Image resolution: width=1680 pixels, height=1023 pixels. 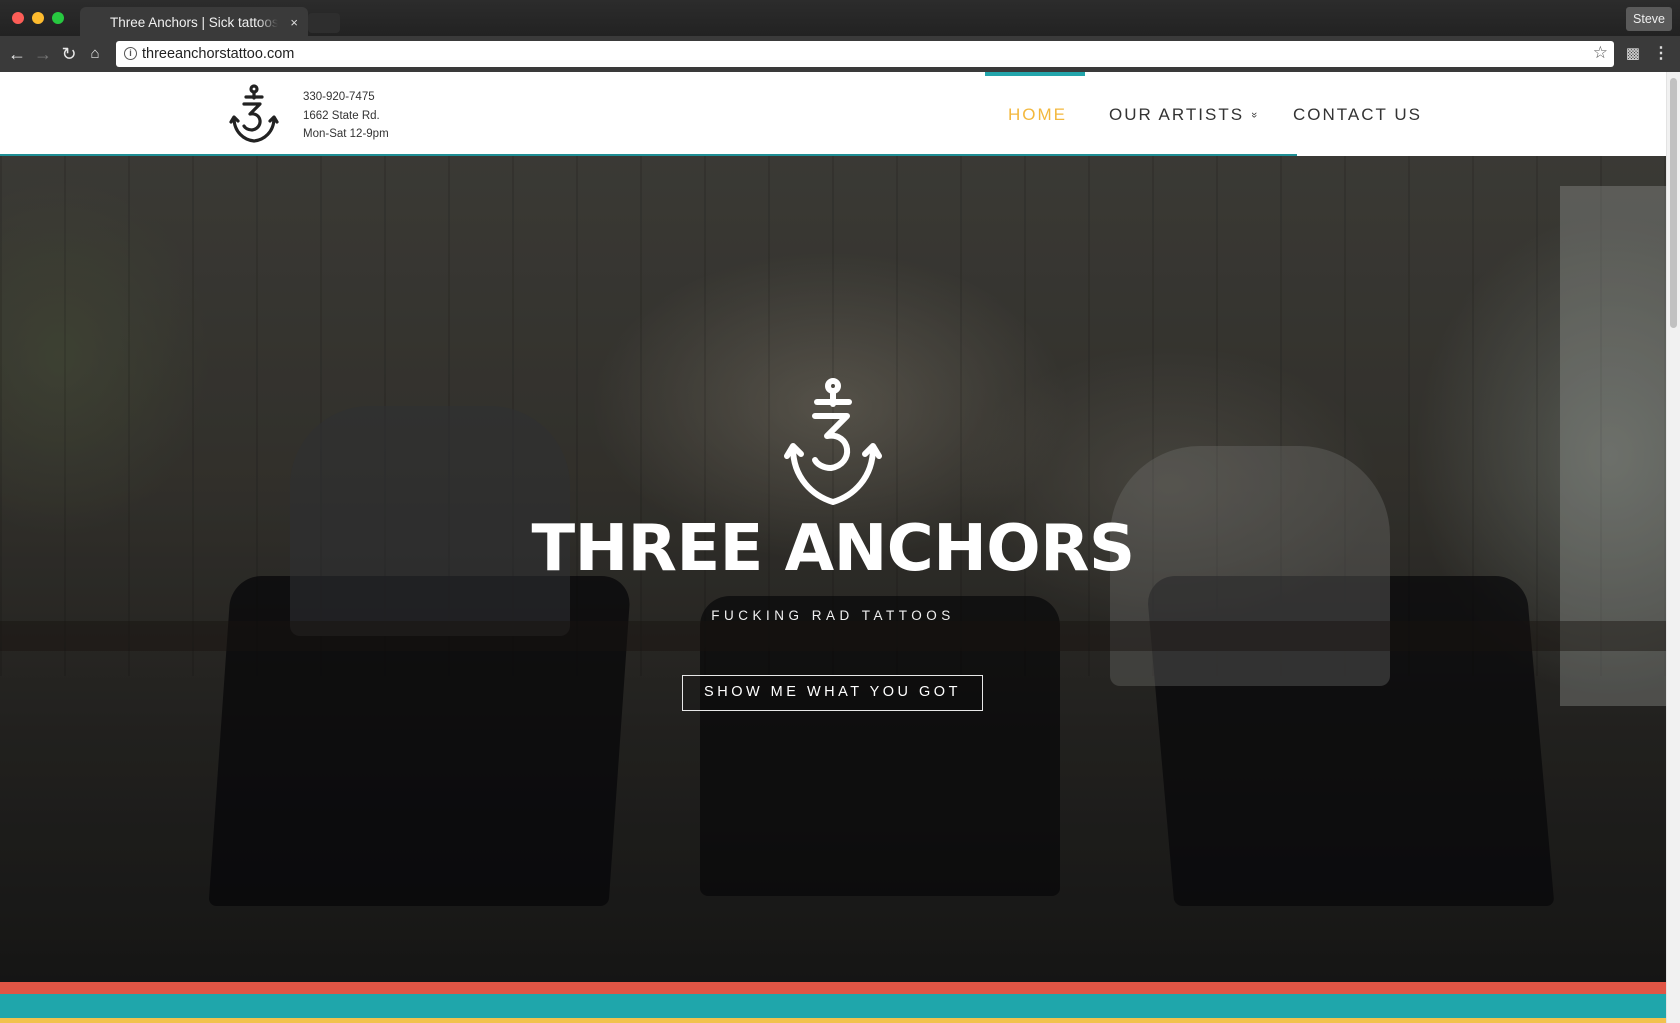 What do you see at coordinates (1600, 53) in the screenshot?
I see `star-icon: ☆` at bounding box center [1600, 53].